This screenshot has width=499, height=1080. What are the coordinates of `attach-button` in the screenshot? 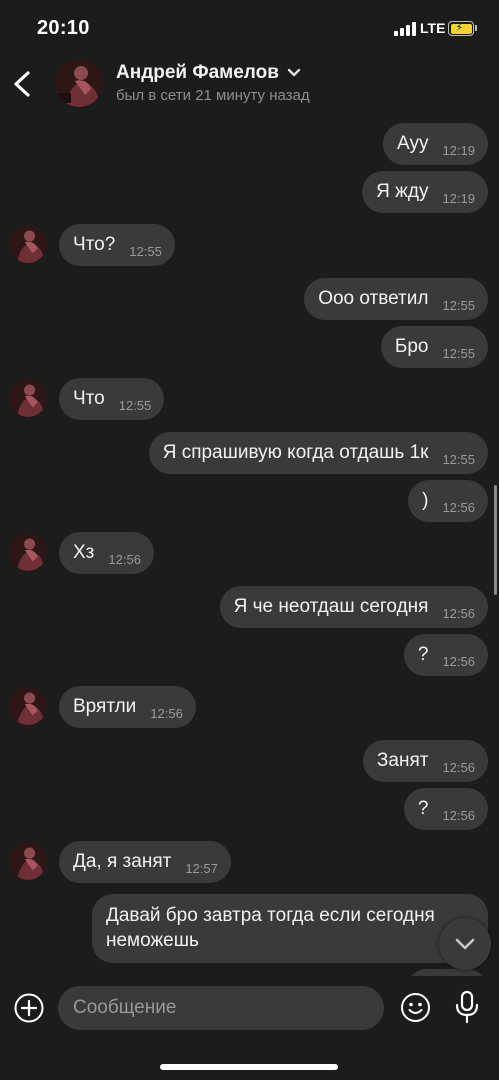 It's located at (29, 1008).